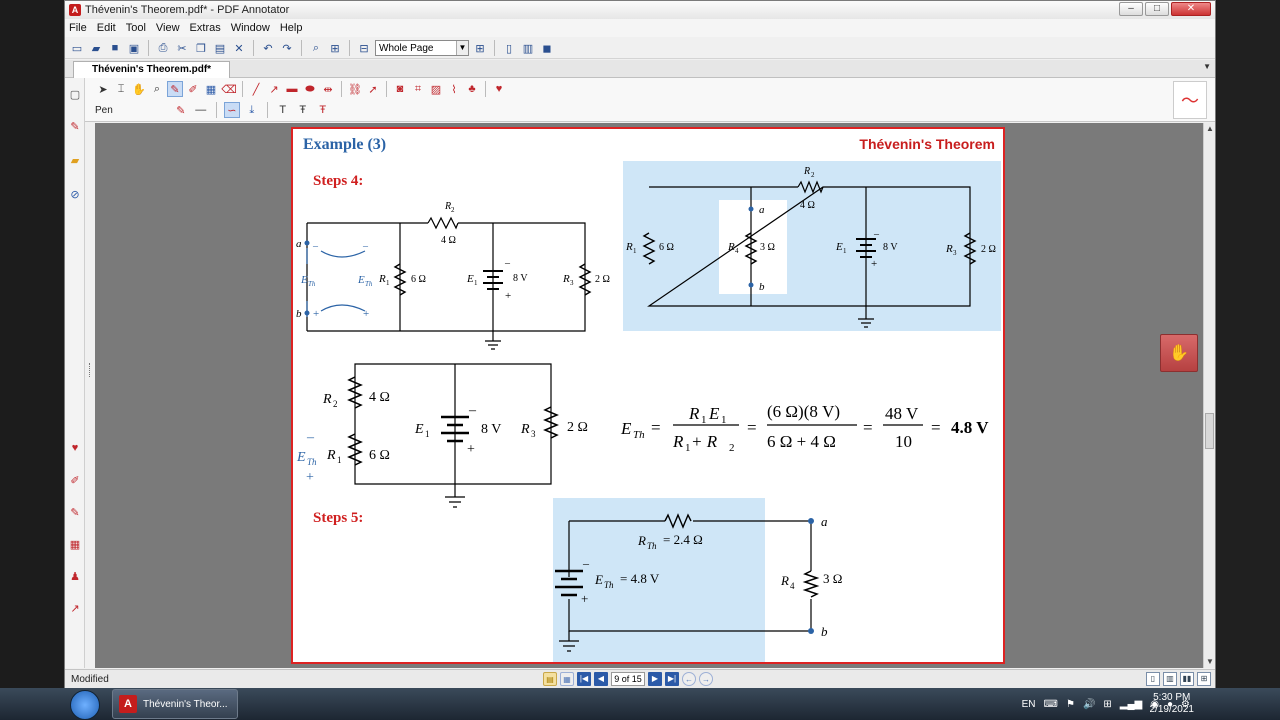 This screenshot has height=720, width=1280. I want to click on paste-icon: ▤, so click(220, 48).